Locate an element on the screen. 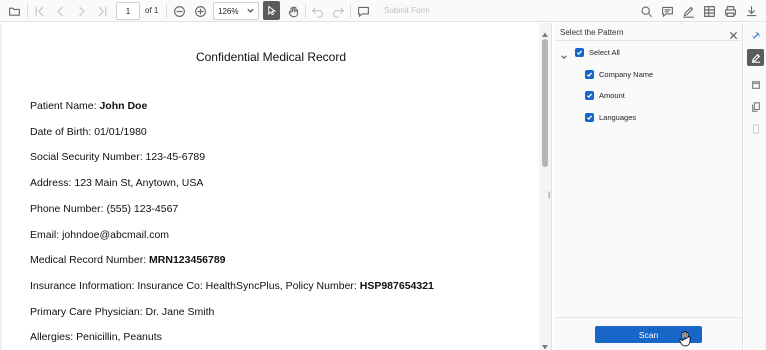 This screenshot has height=350, width=766. previous-page-icon is located at coordinates (60, 11).